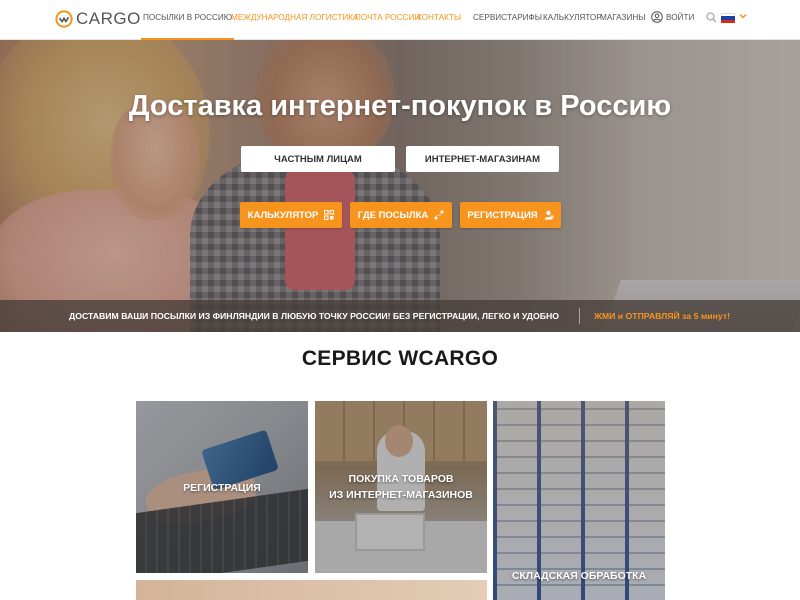  Describe the element at coordinates (502, 215) in the screenshot. I see `registration-button-label: Регистрация` at that location.